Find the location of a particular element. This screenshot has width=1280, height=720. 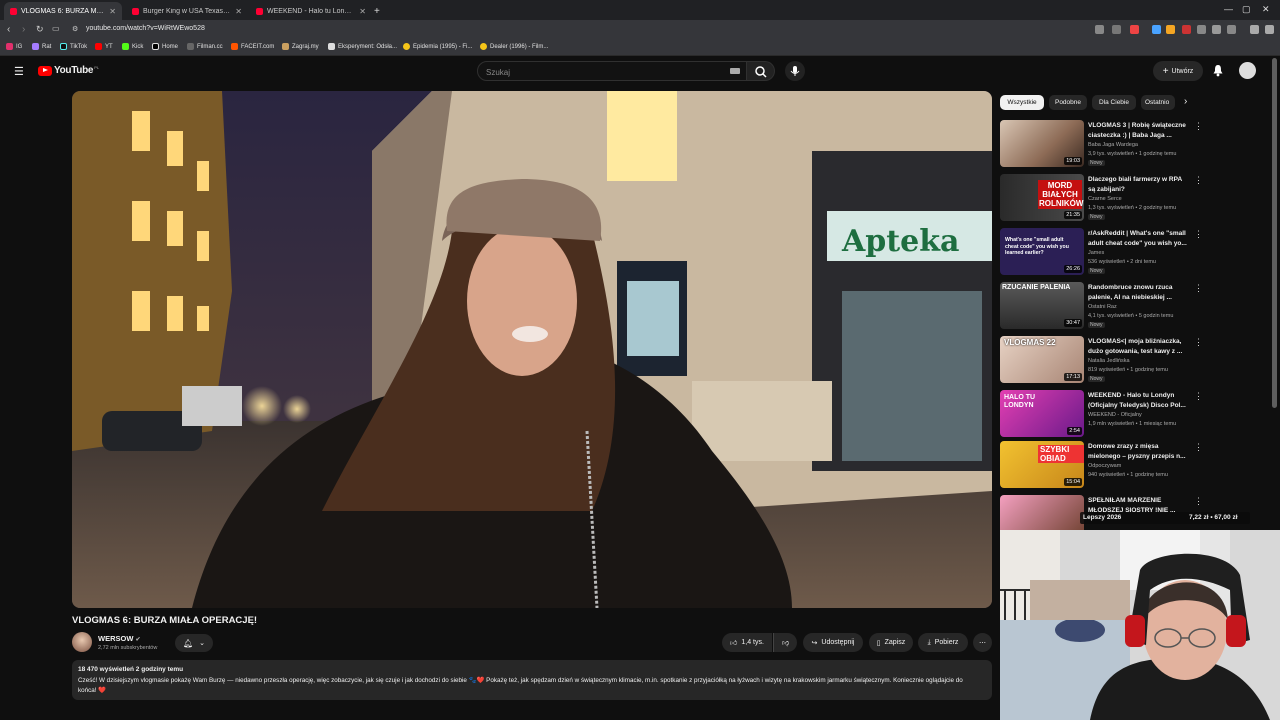

view-count-and-date: 18 470 wyświetleń 2 godziny temu is located at coordinates (131, 669).